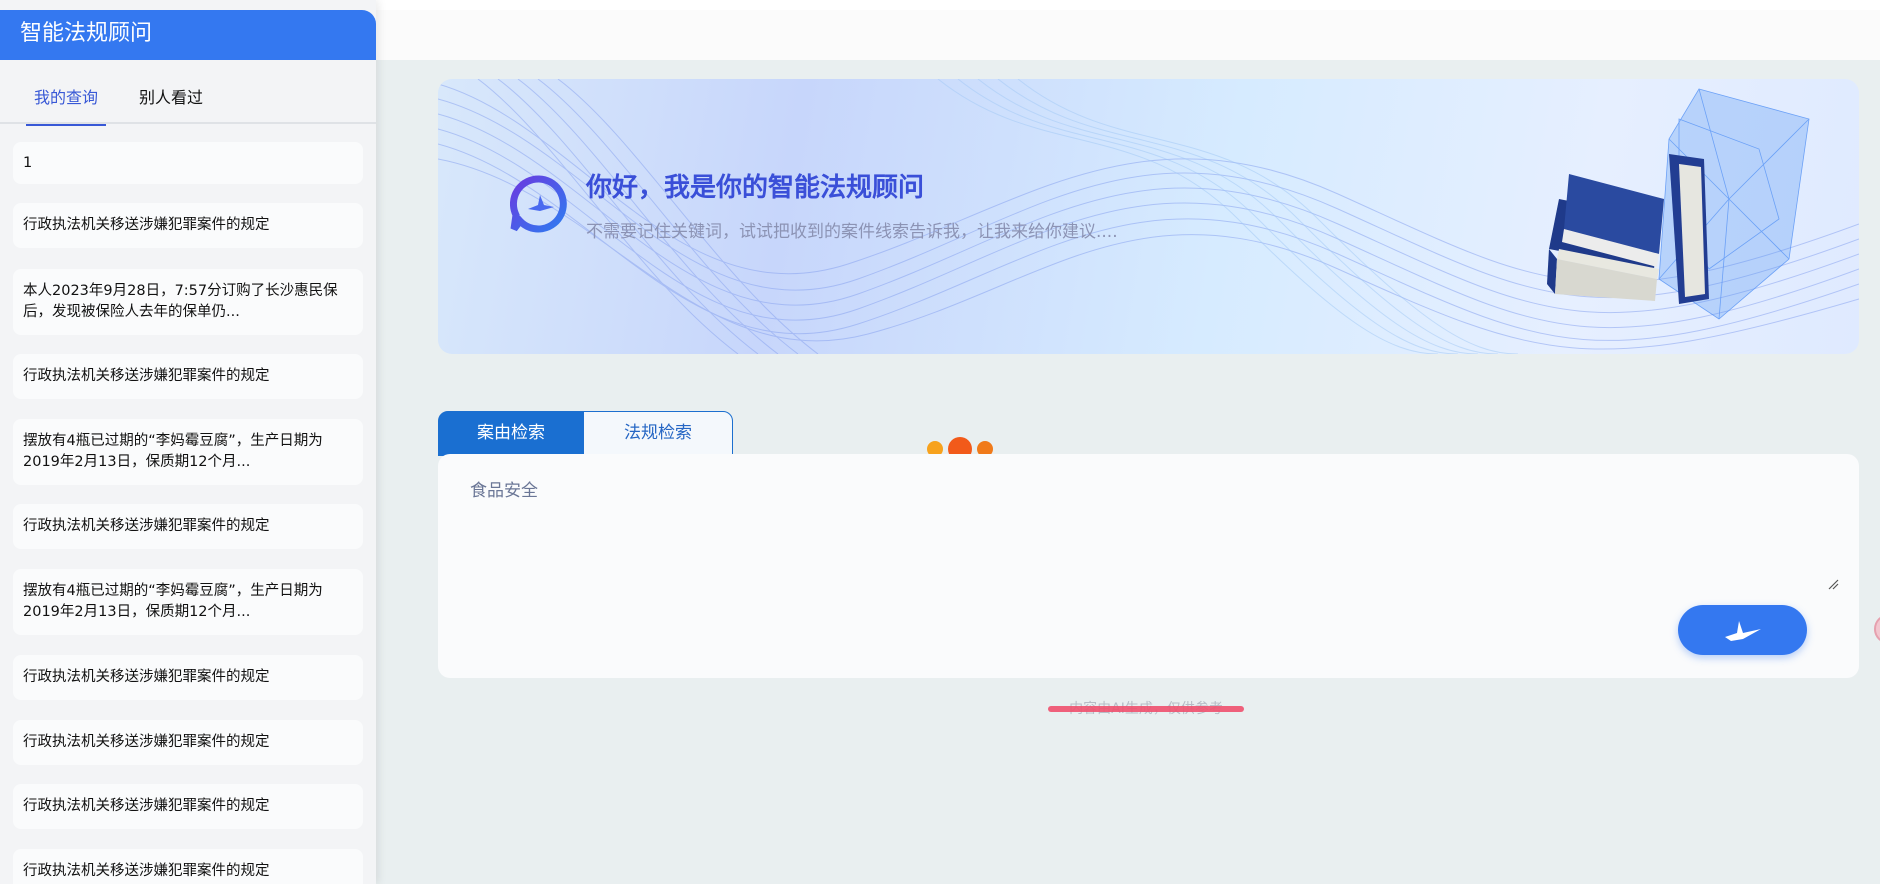 The height and width of the screenshot is (884, 1880). What do you see at coordinates (511, 433) in the screenshot?
I see `tab-case-search: 案由检索` at bounding box center [511, 433].